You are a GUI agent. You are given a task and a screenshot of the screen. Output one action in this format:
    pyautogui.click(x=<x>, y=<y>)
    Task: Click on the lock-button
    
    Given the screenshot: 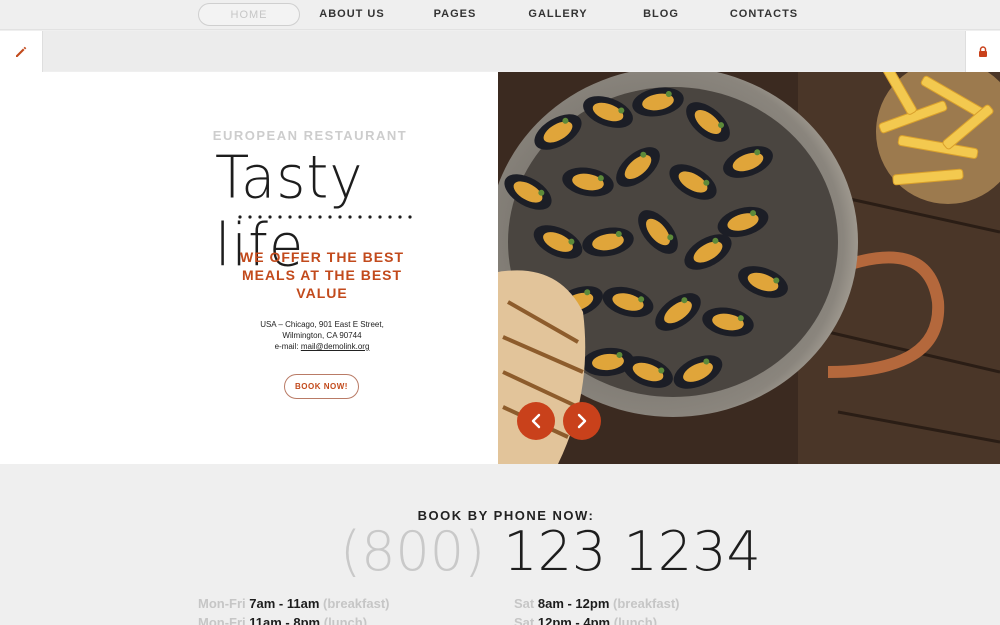 What is the action you would take?
    pyautogui.click(x=982, y=52)
    